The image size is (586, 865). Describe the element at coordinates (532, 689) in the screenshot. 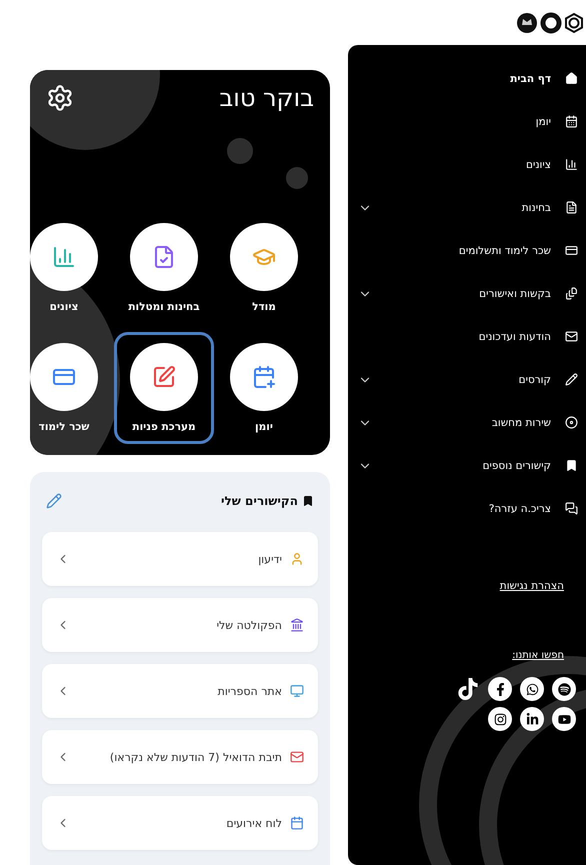

I see `whatsapp-icon` at that location.